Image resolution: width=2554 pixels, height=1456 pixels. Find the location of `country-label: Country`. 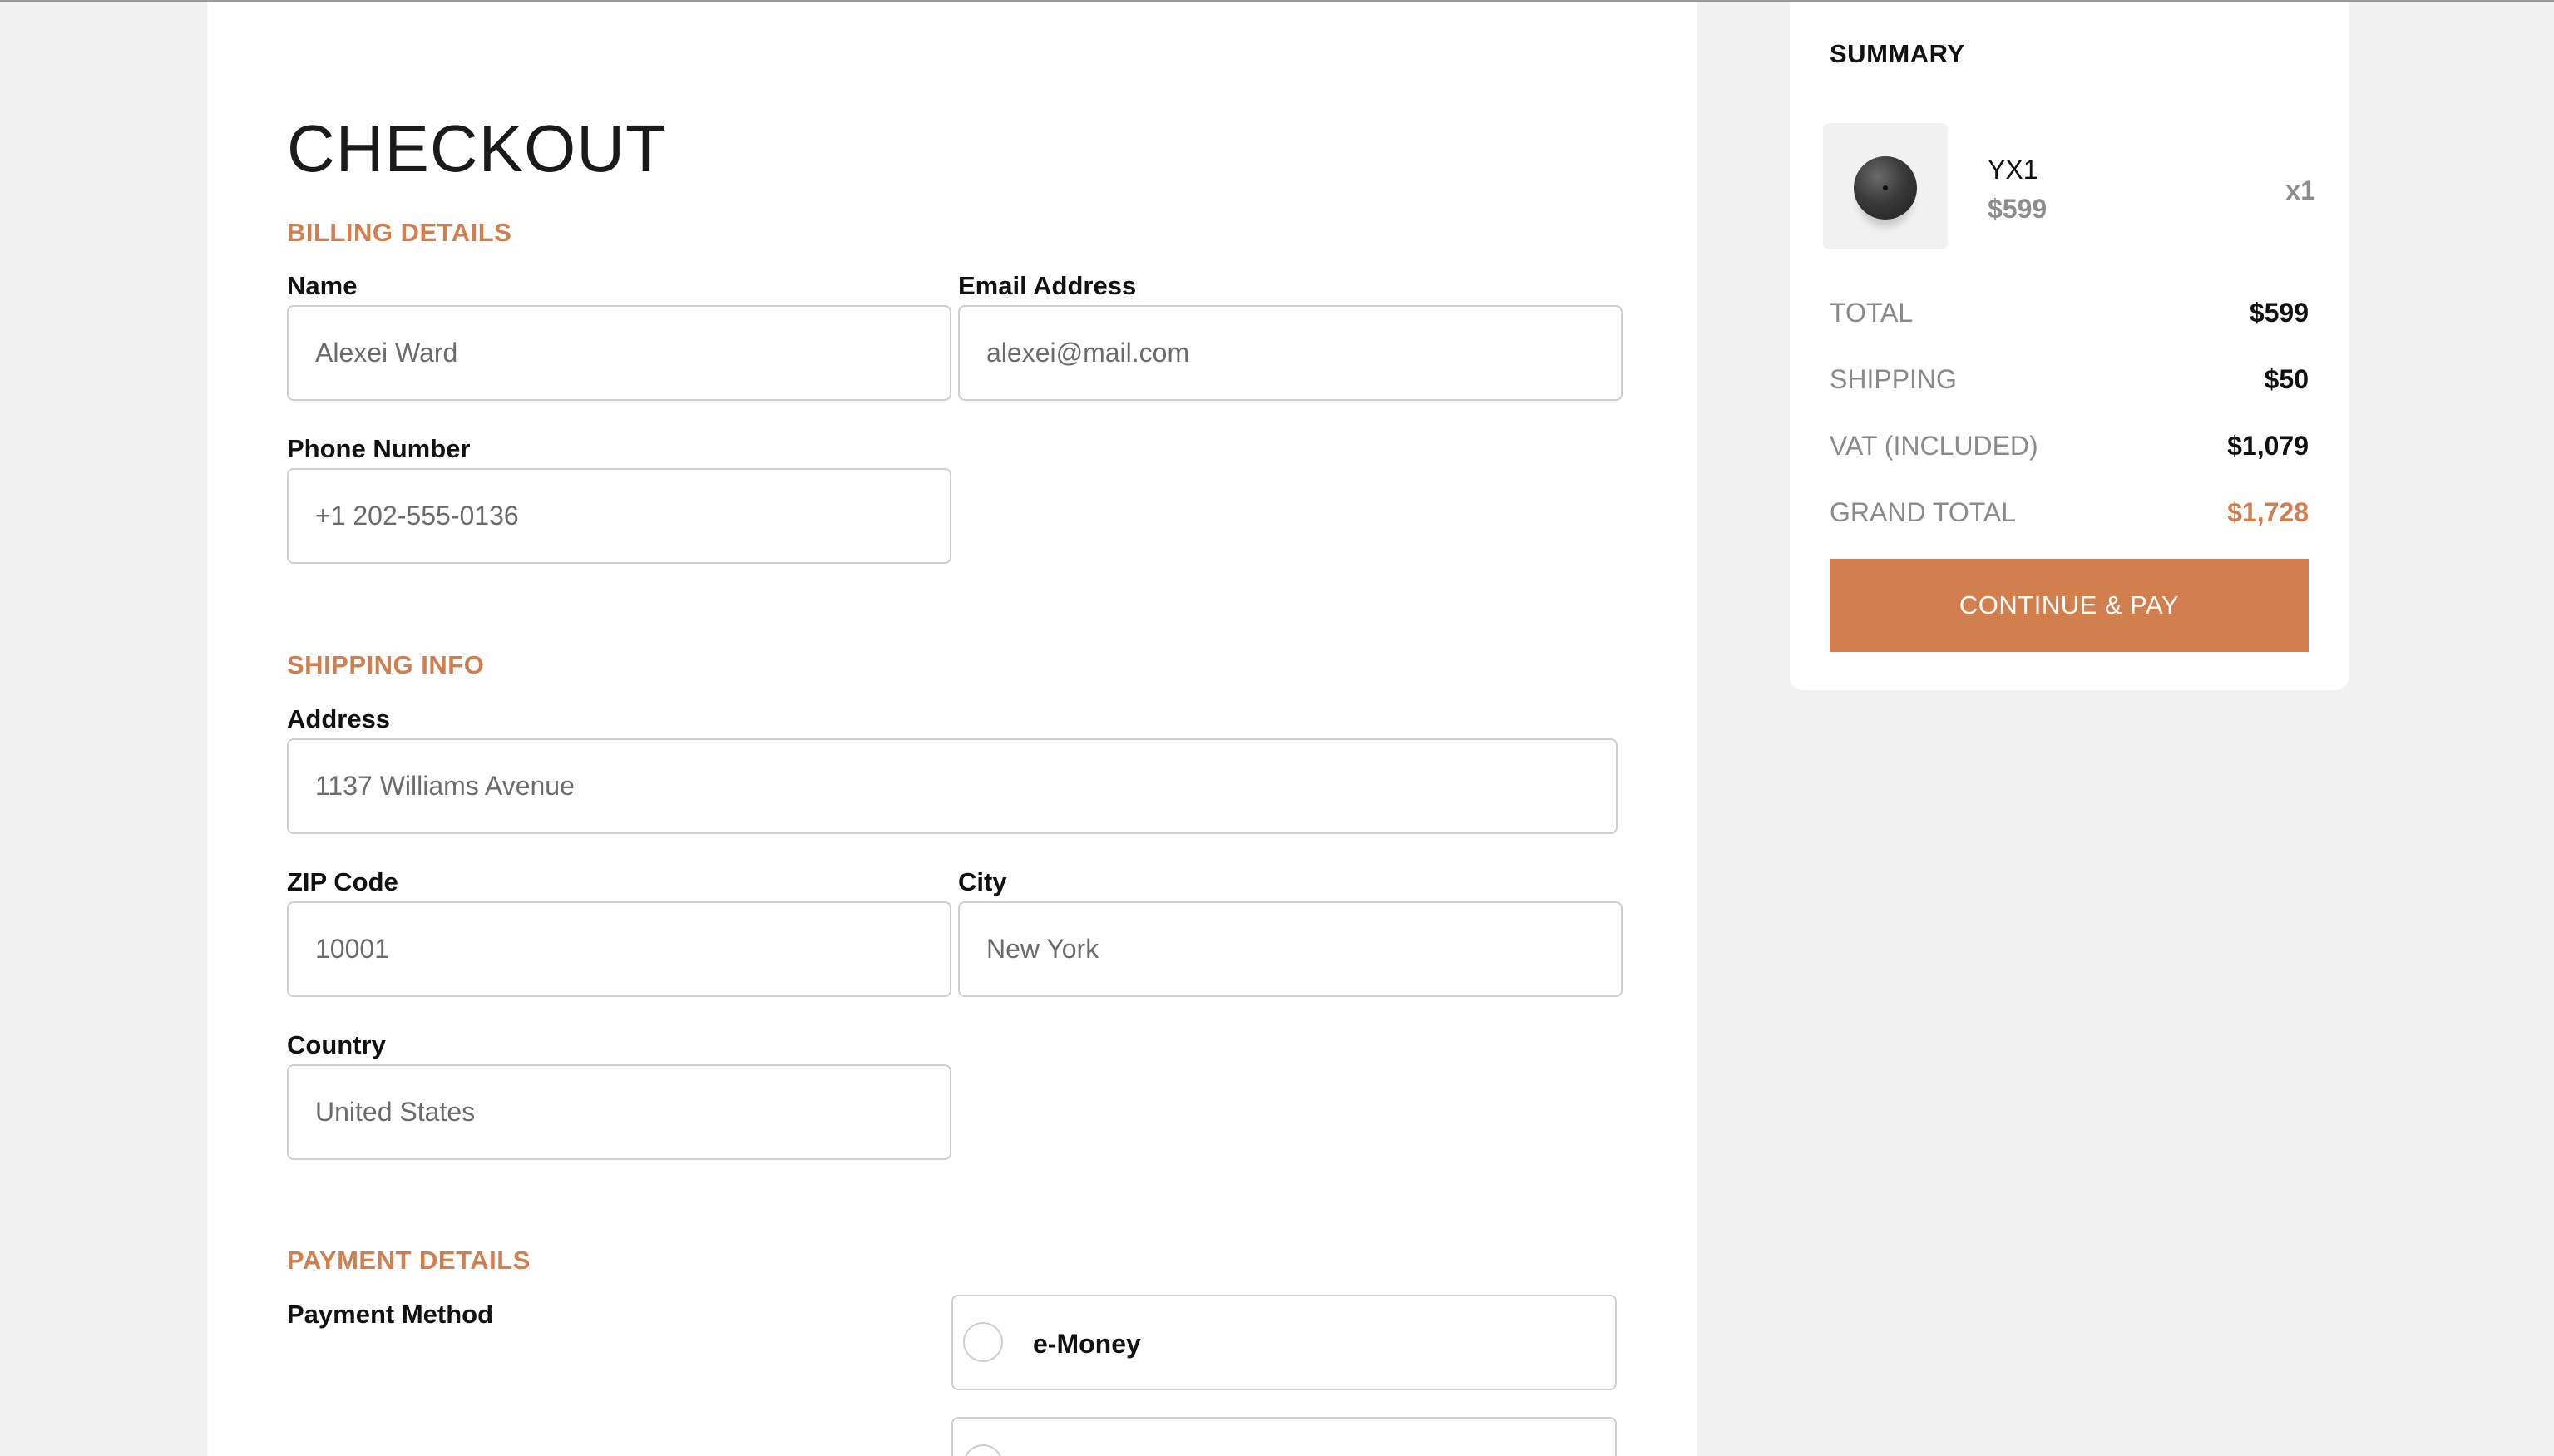

country-label: Country is located at coordinates (336, 1044).